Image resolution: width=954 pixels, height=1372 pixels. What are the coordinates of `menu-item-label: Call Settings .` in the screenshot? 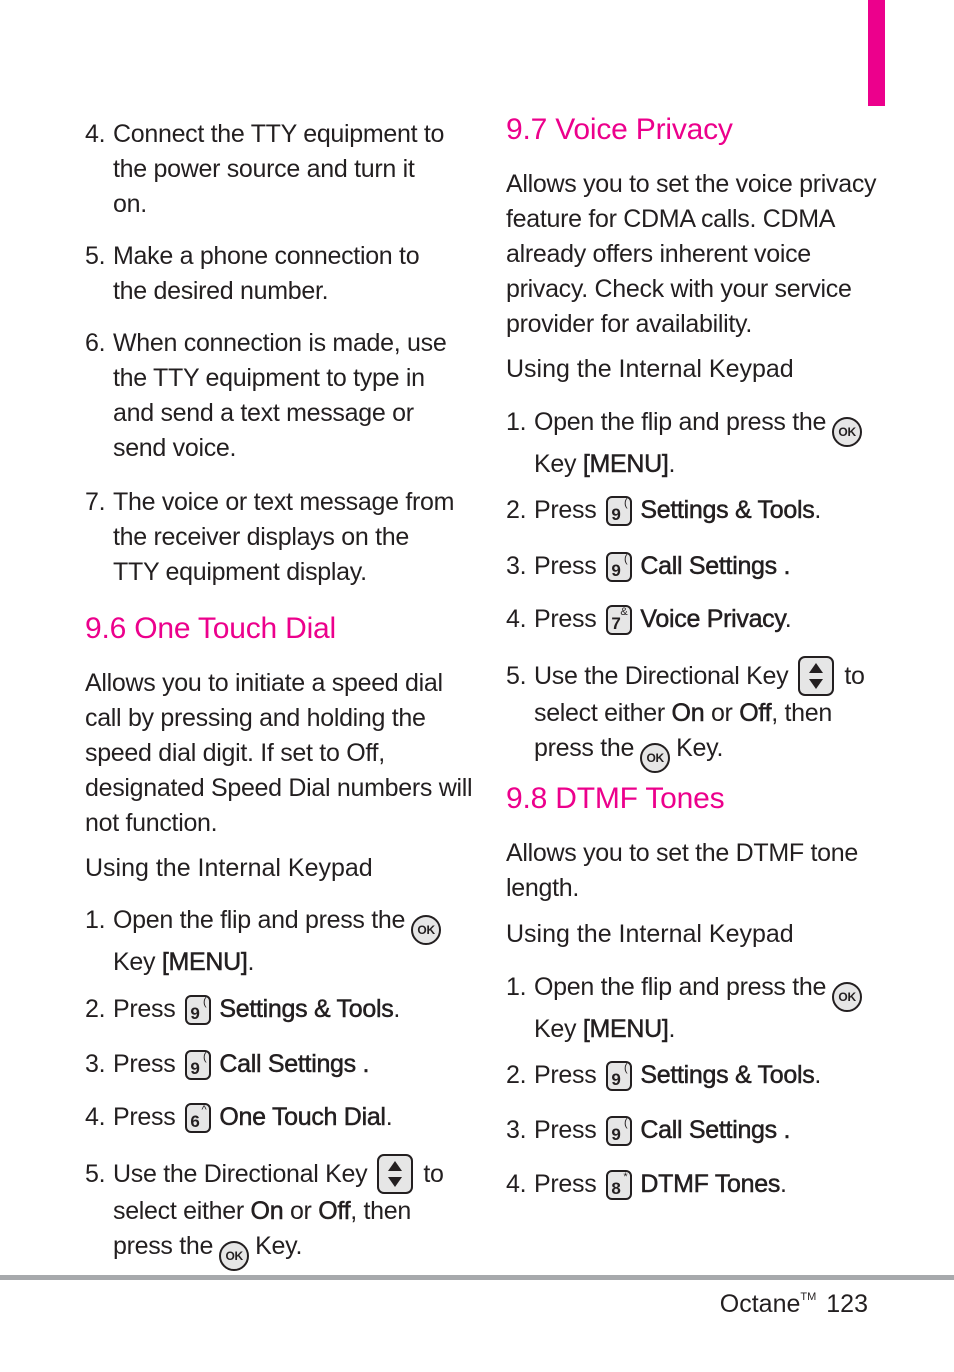 It's located at (294, 1064).